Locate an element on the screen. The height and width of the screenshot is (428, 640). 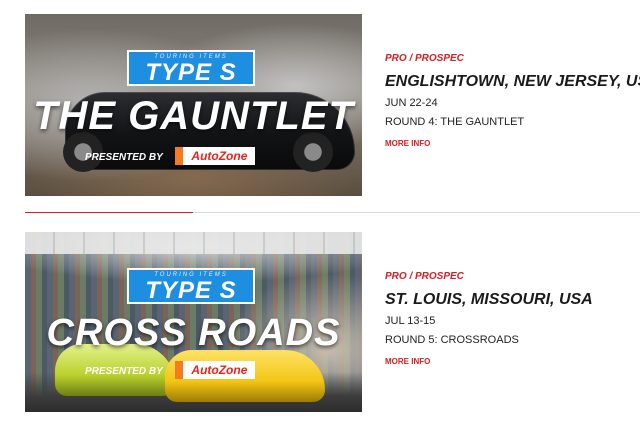
event-logo-text: CROSS ROADS is located at coordinates (193, 333).